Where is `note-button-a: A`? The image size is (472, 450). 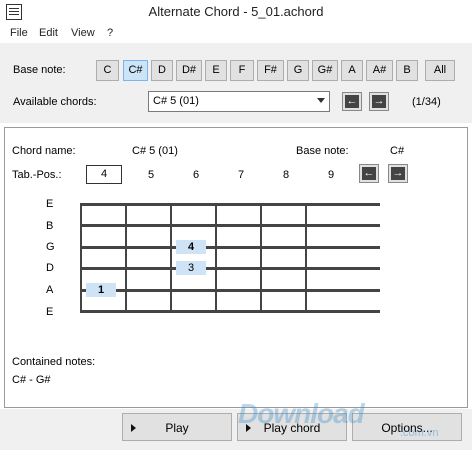 note-button-a: A is located at coordinates (352, 70).